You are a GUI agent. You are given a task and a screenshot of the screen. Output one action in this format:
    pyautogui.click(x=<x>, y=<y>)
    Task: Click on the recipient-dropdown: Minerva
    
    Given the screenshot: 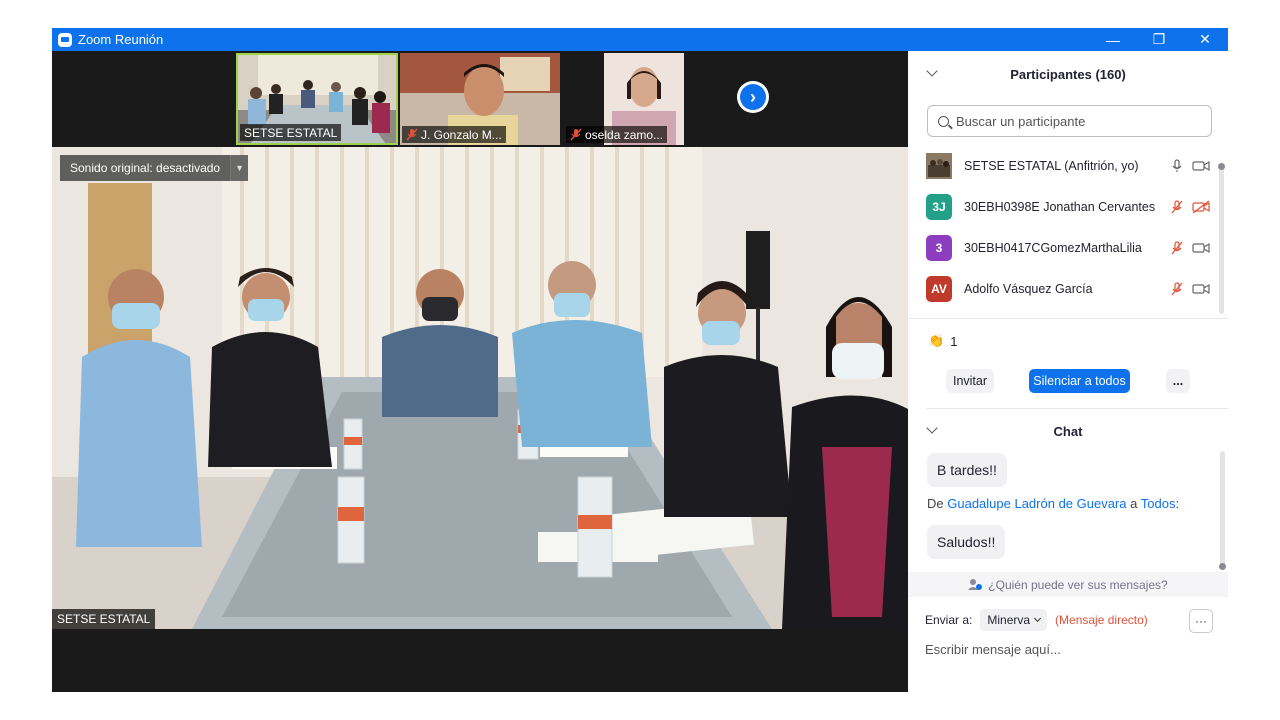 What is the action you would take?
    pyautogui.click(x=1014, y=620)
    